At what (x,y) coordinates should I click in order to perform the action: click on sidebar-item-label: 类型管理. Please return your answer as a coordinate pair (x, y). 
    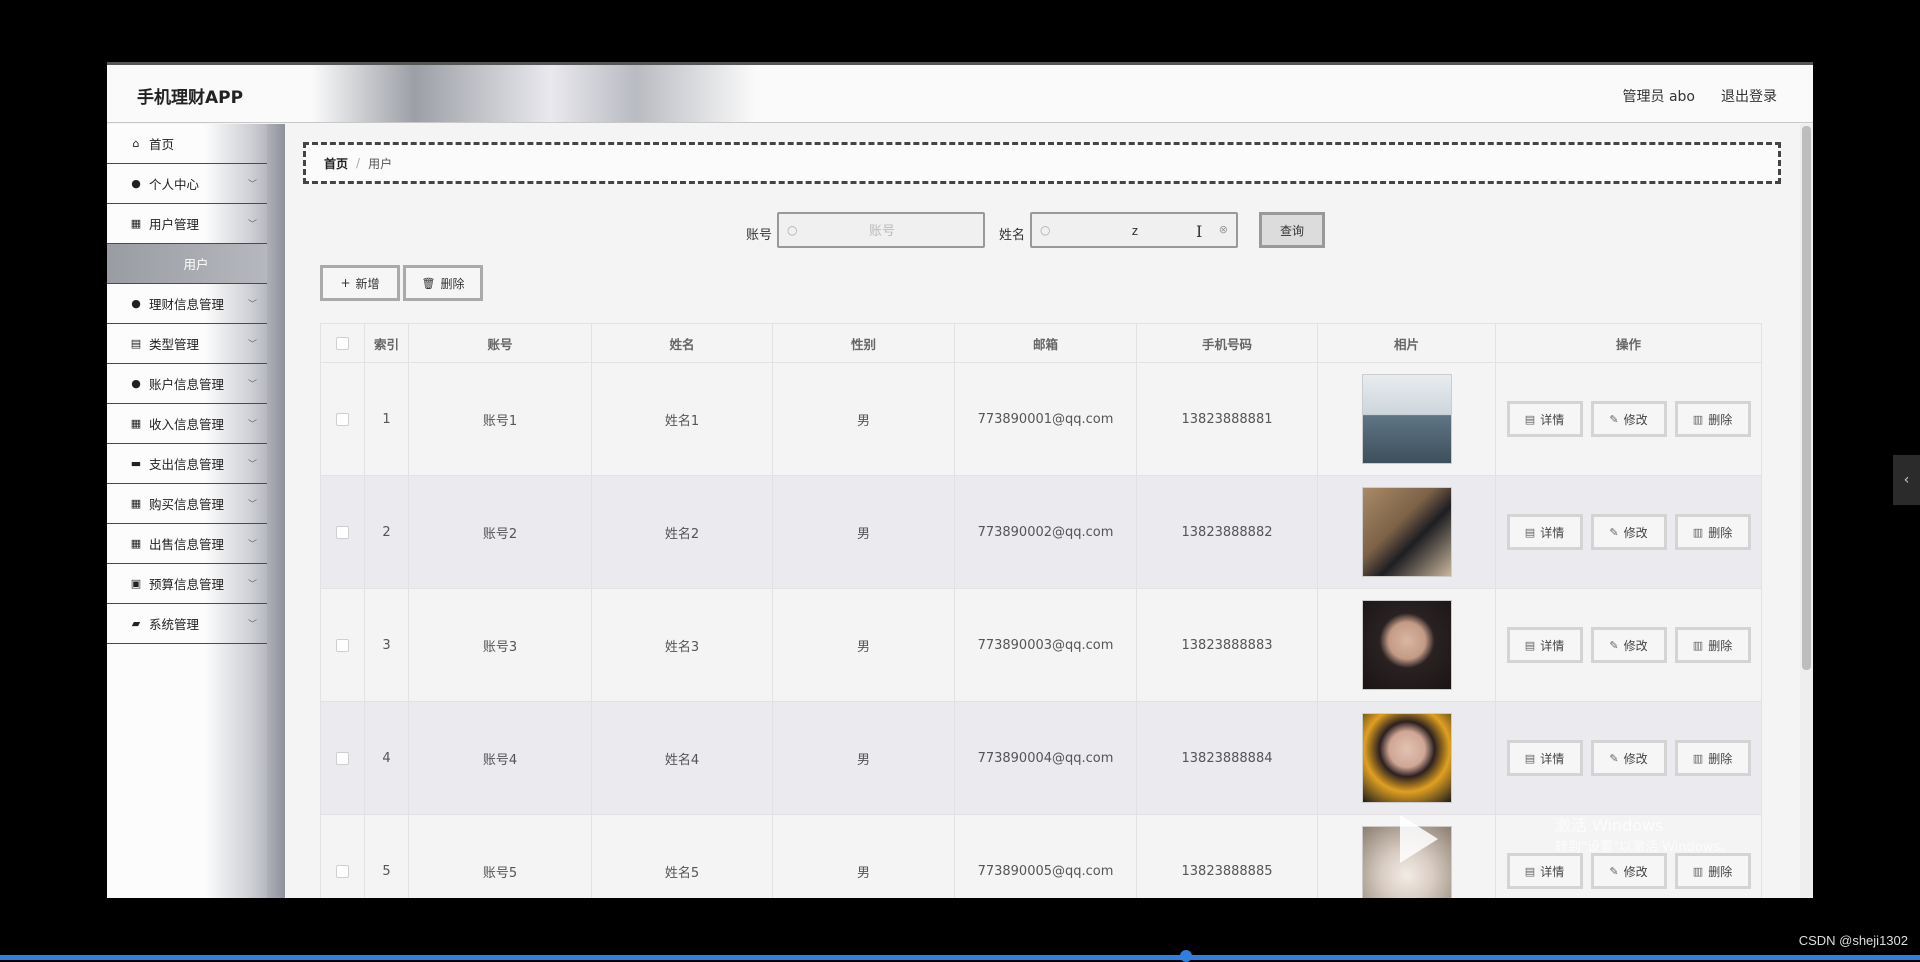
    Looking at the image, I should click on (174, 344).